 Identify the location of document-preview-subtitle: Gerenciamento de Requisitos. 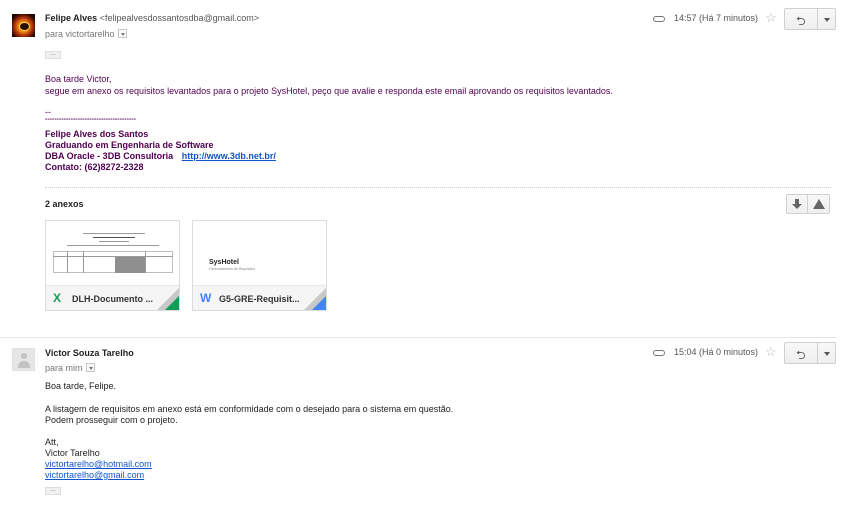
(232, 269).